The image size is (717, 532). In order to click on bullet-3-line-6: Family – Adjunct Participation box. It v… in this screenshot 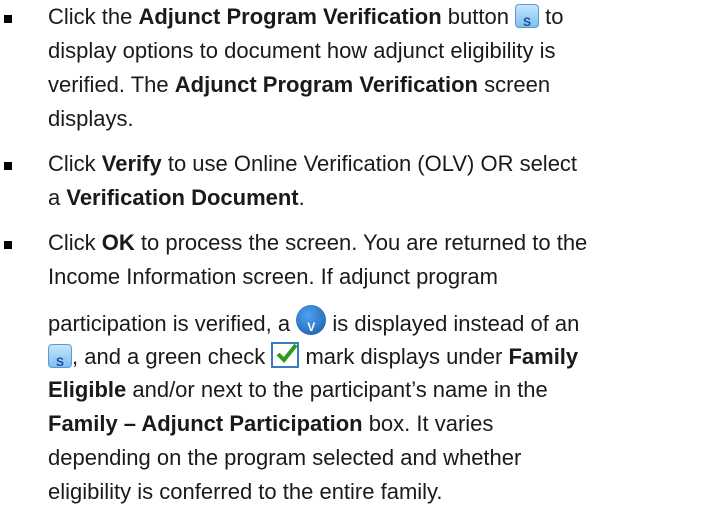, I will do `click(271, 423)`.